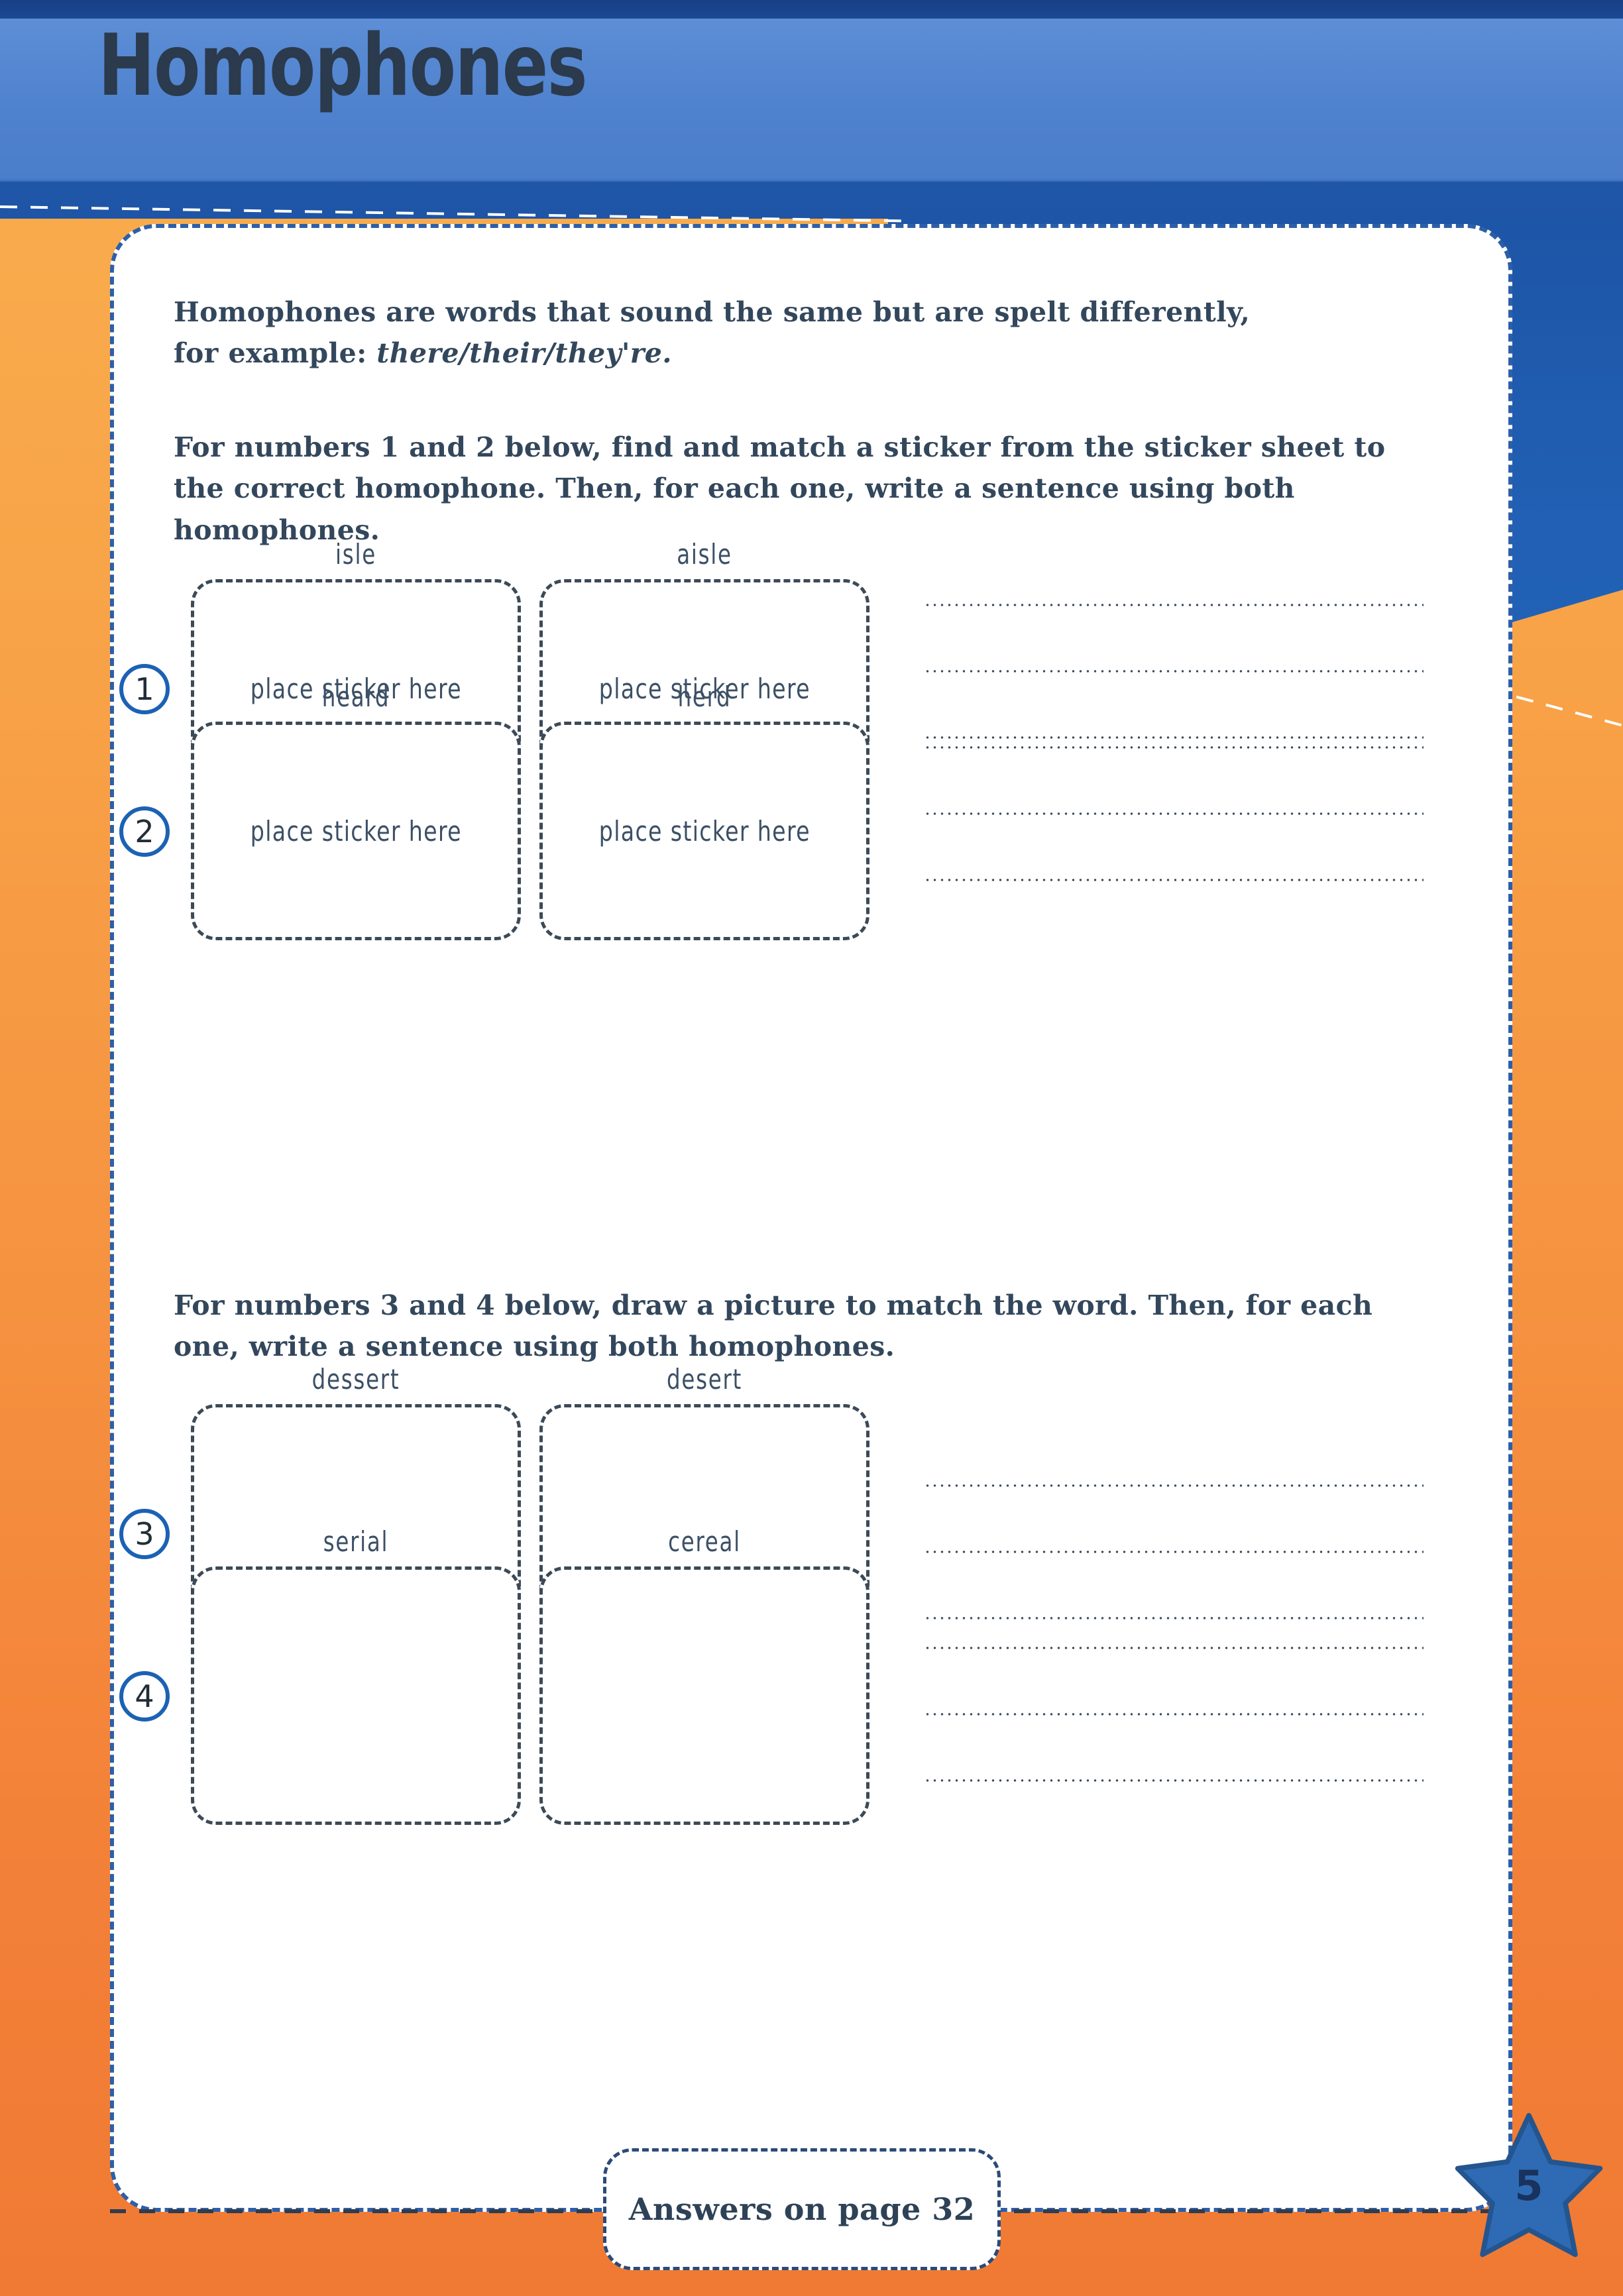 The image size is (1623, 2296). I want to click on exercise-number-3: 3, so click(144, 1534).